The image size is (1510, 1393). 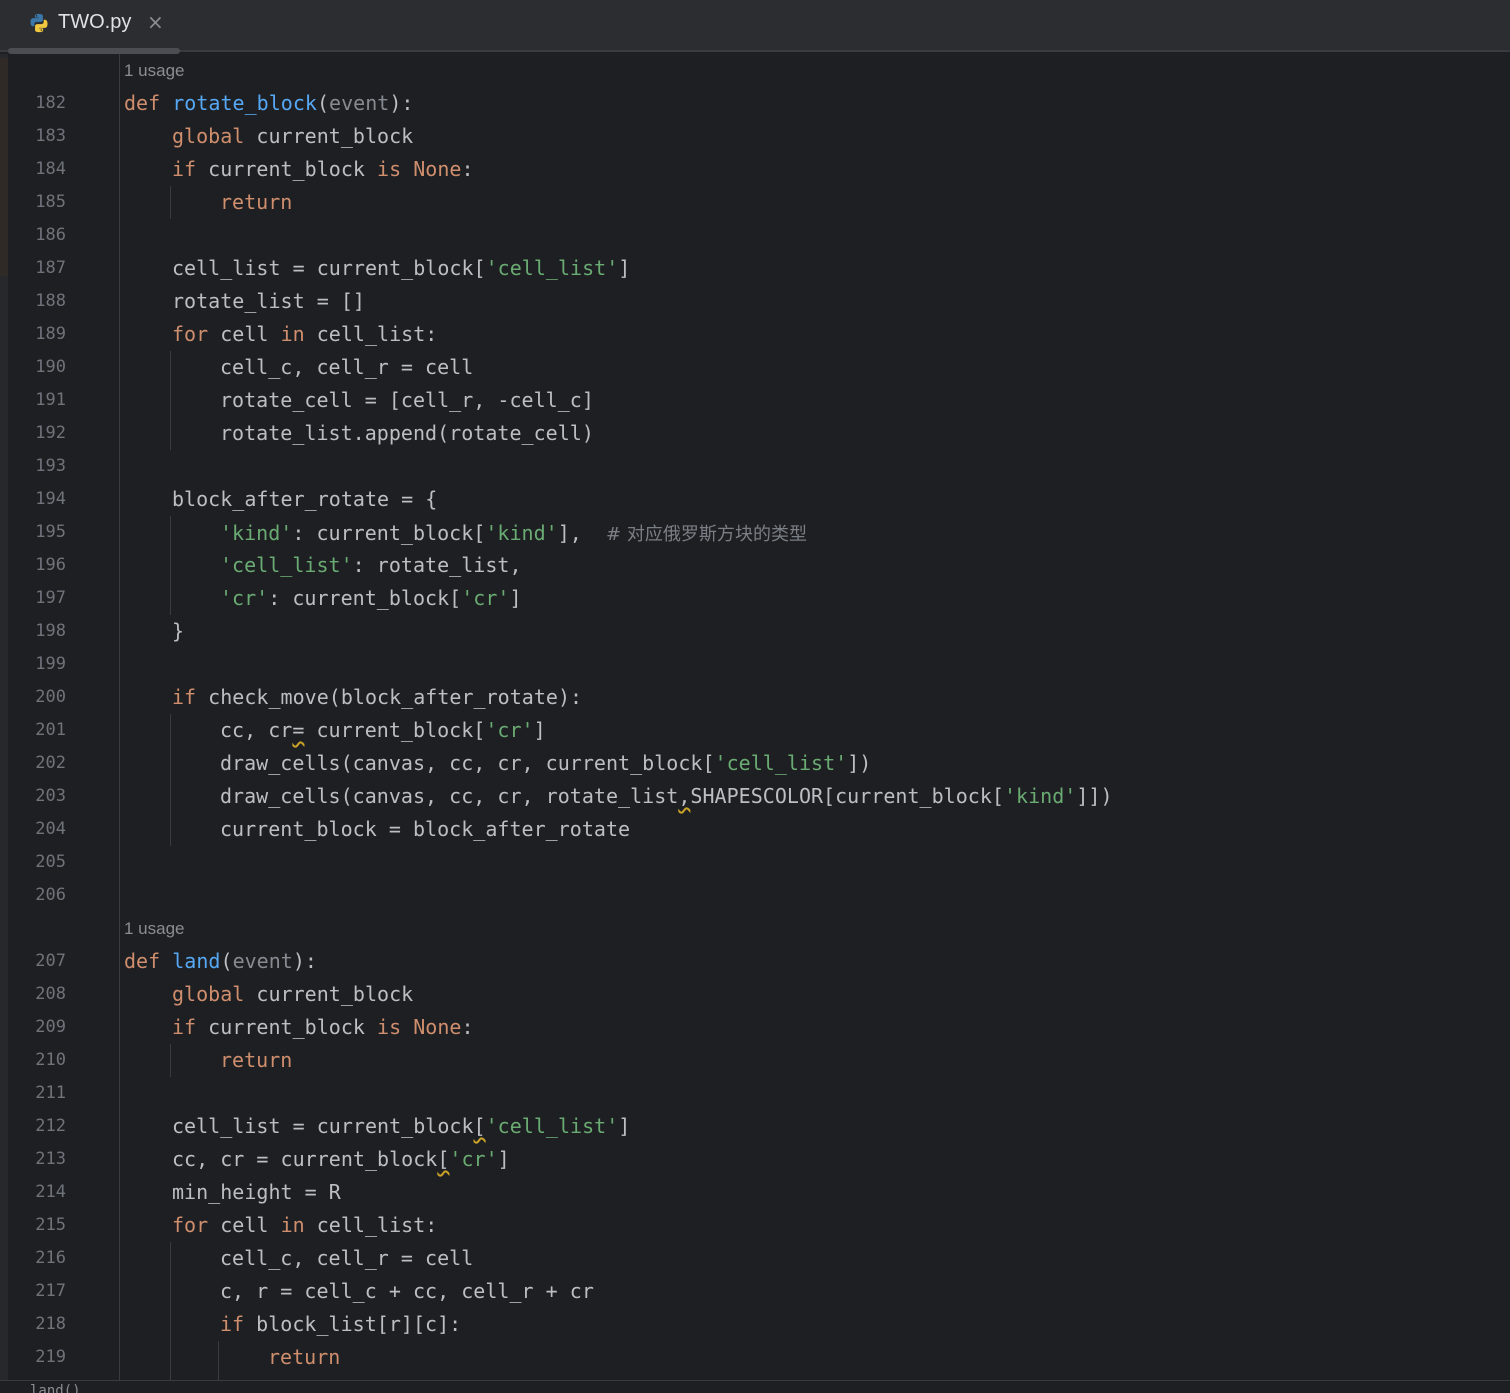 I want to click on code-line: 196 'cell_list': rotate_list,, so click(x=755, y=565).